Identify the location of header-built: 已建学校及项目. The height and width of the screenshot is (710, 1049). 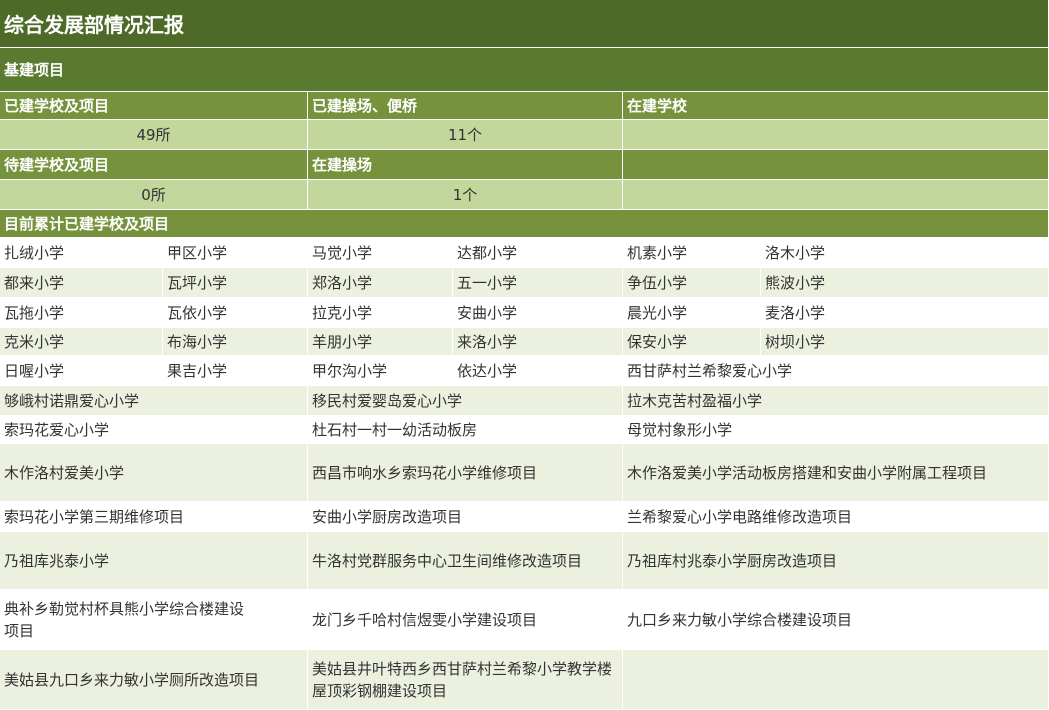
(154, 106).